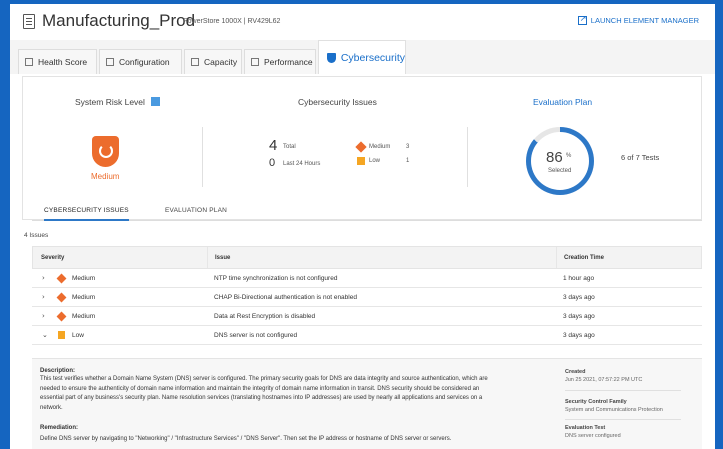 The width and height of the screenshot is (723, 449). I want to click on evaluation-percent-unit: %, so click(569, 156).